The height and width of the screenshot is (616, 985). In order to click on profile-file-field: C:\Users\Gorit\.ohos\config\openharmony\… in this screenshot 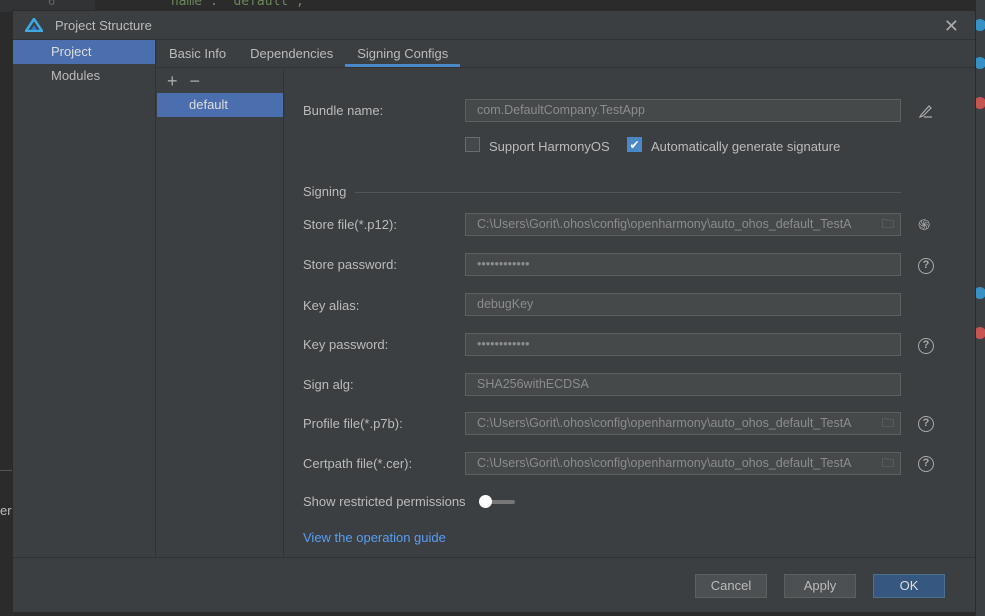, I will do `click(683, 423)`.